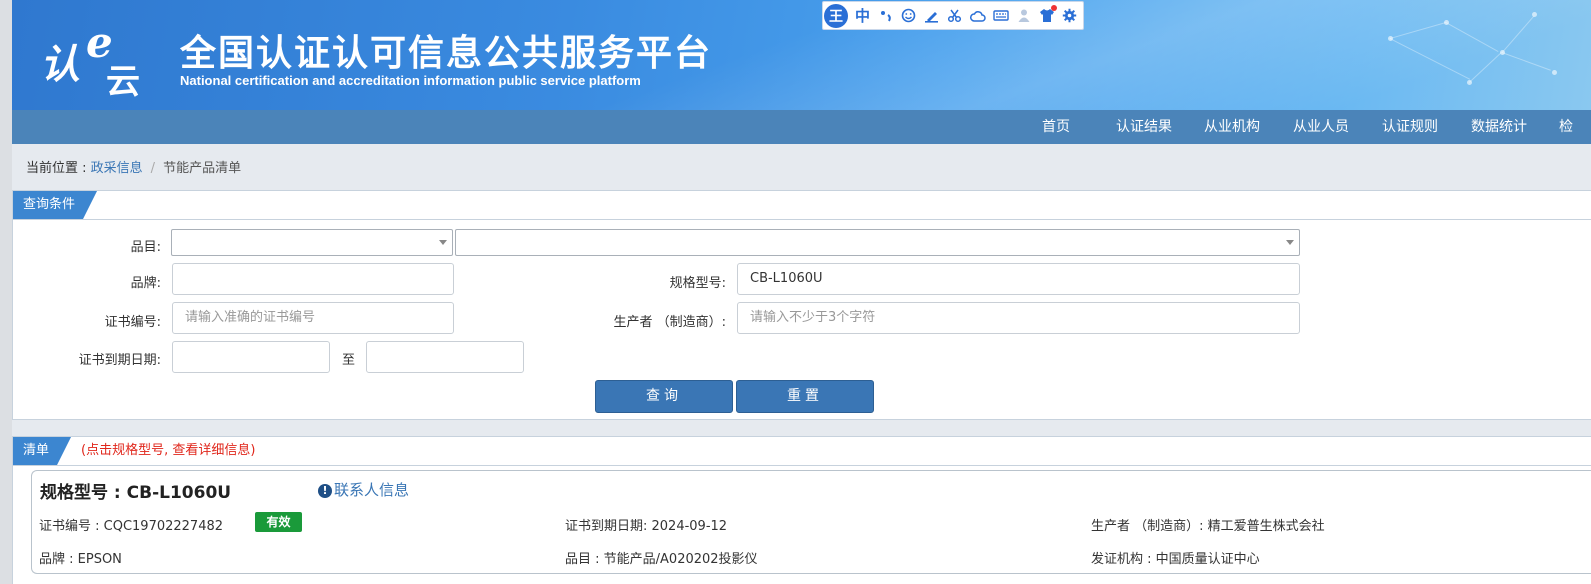  I want to click on keyboard-icon, so click(1000, 15).